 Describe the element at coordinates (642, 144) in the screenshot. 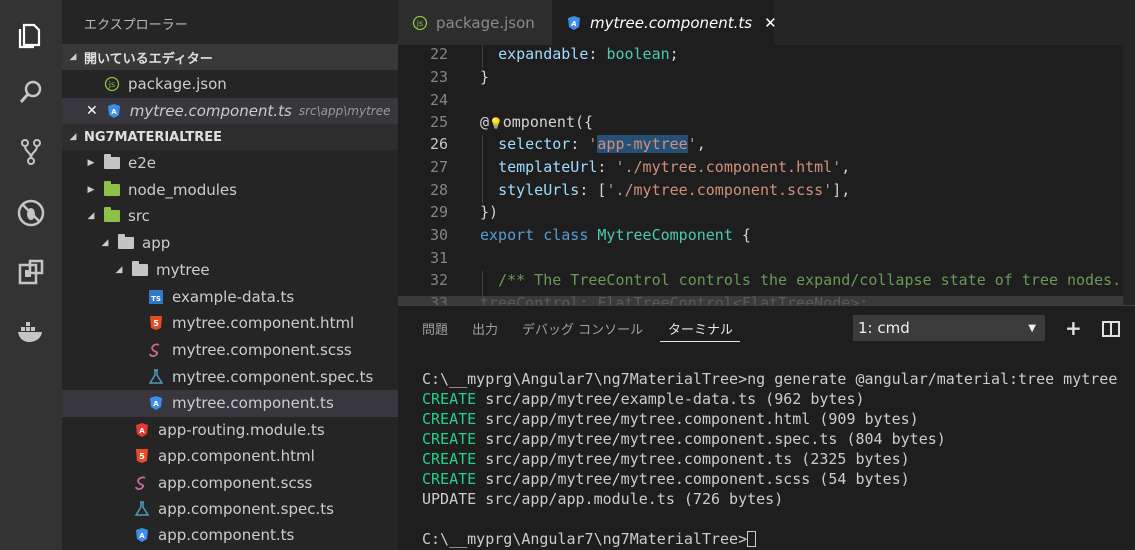

I see `selected-text: app-mytree` at that location.